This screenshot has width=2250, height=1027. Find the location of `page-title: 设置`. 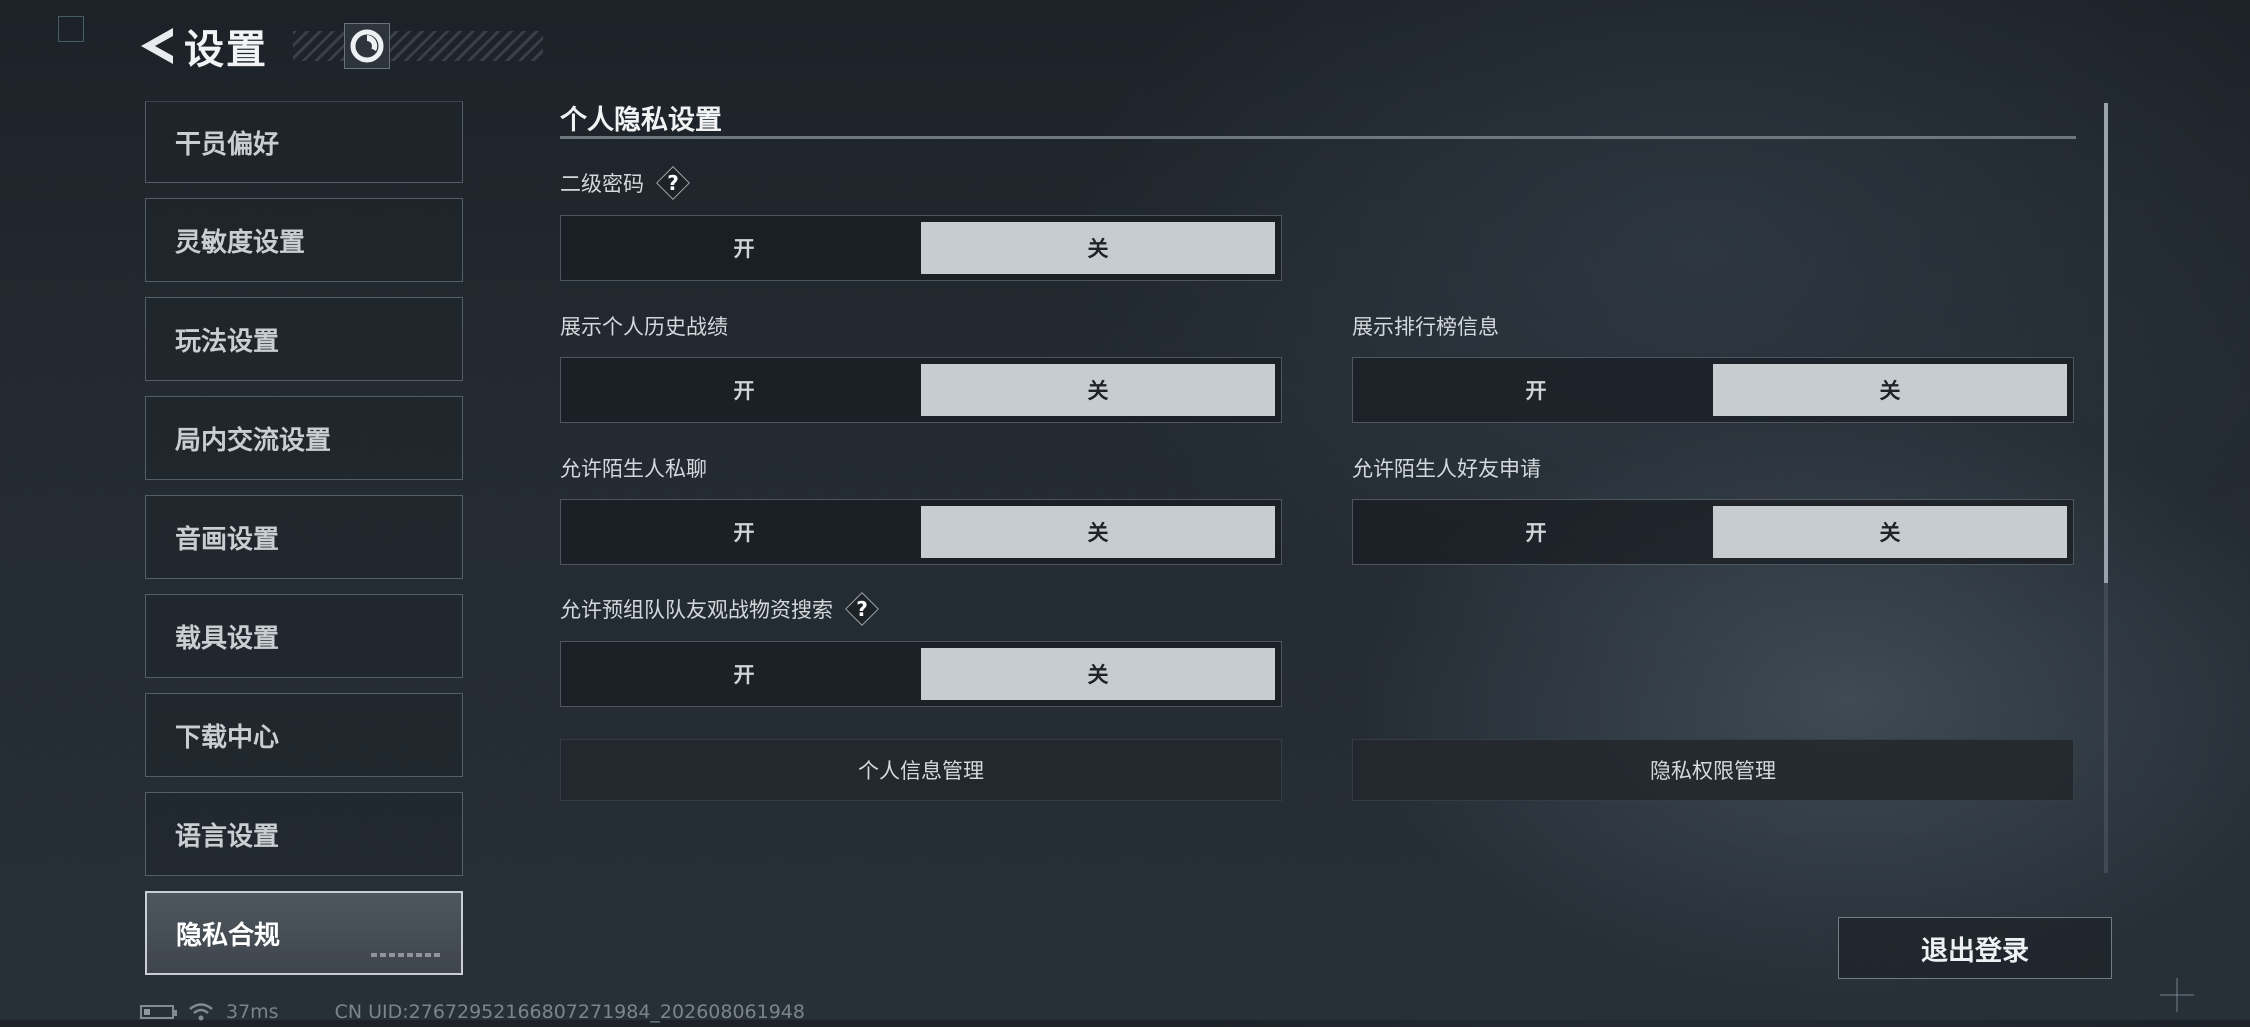

page-title: 设置 is located at coordinates (226, 50).